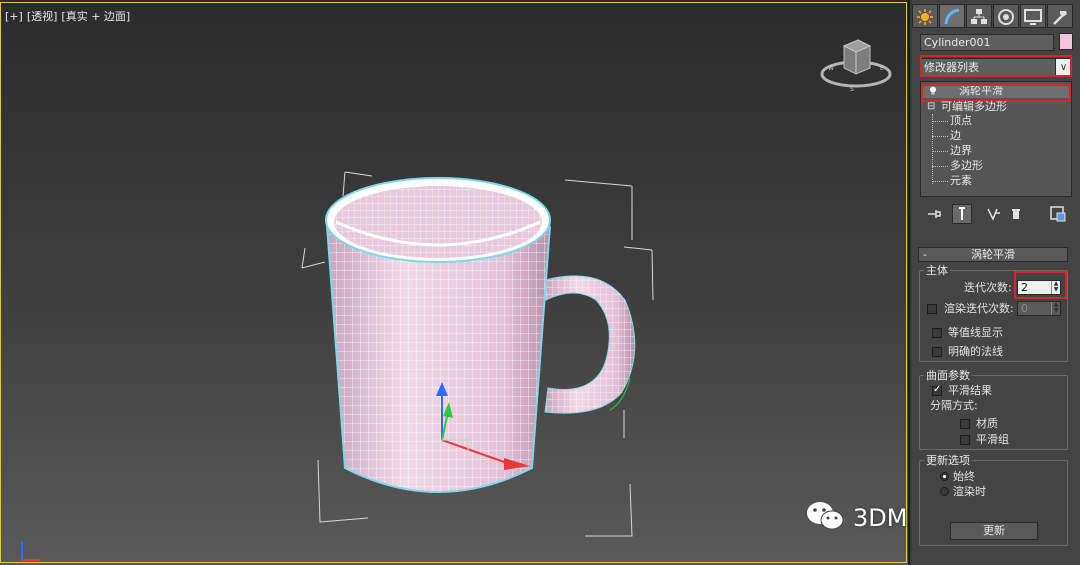 The height and width of the screenshot is (565, 1080). I want to click on svg-text: S, so click(852, 89).